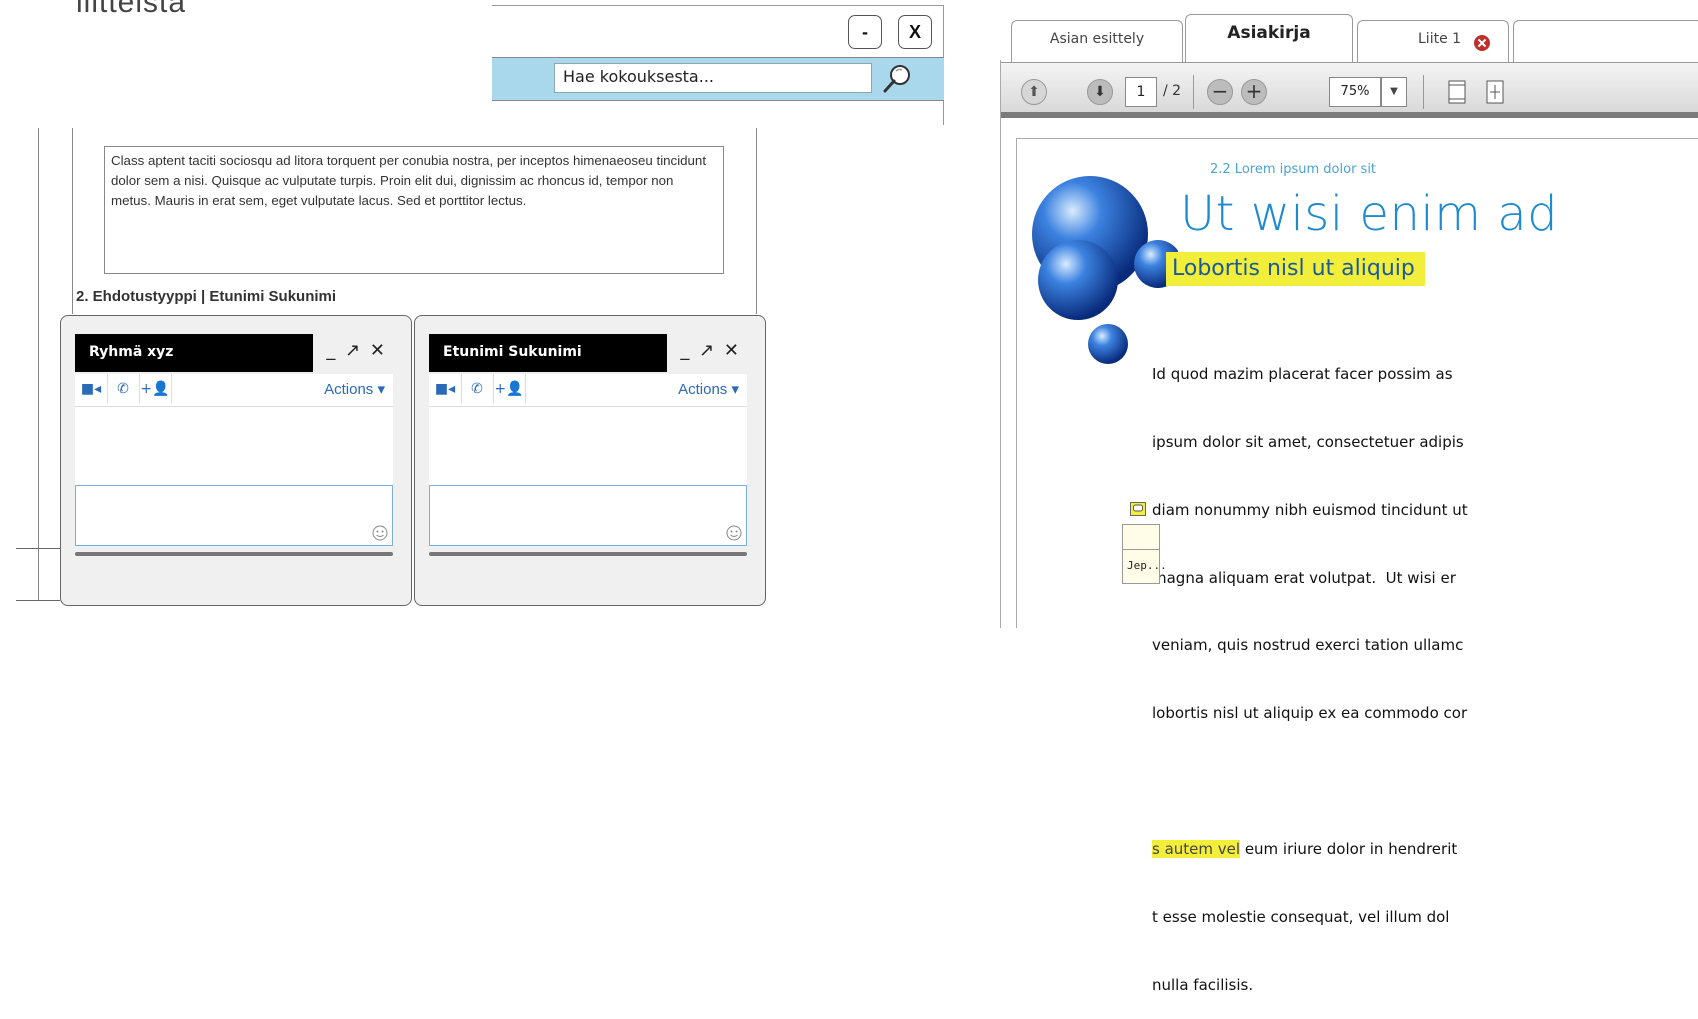  What do you see at coordinates (1394, 92) in the screenshot?
I see `zoom-dropdown-icon: ▼` at bounding box center [1394, 92].